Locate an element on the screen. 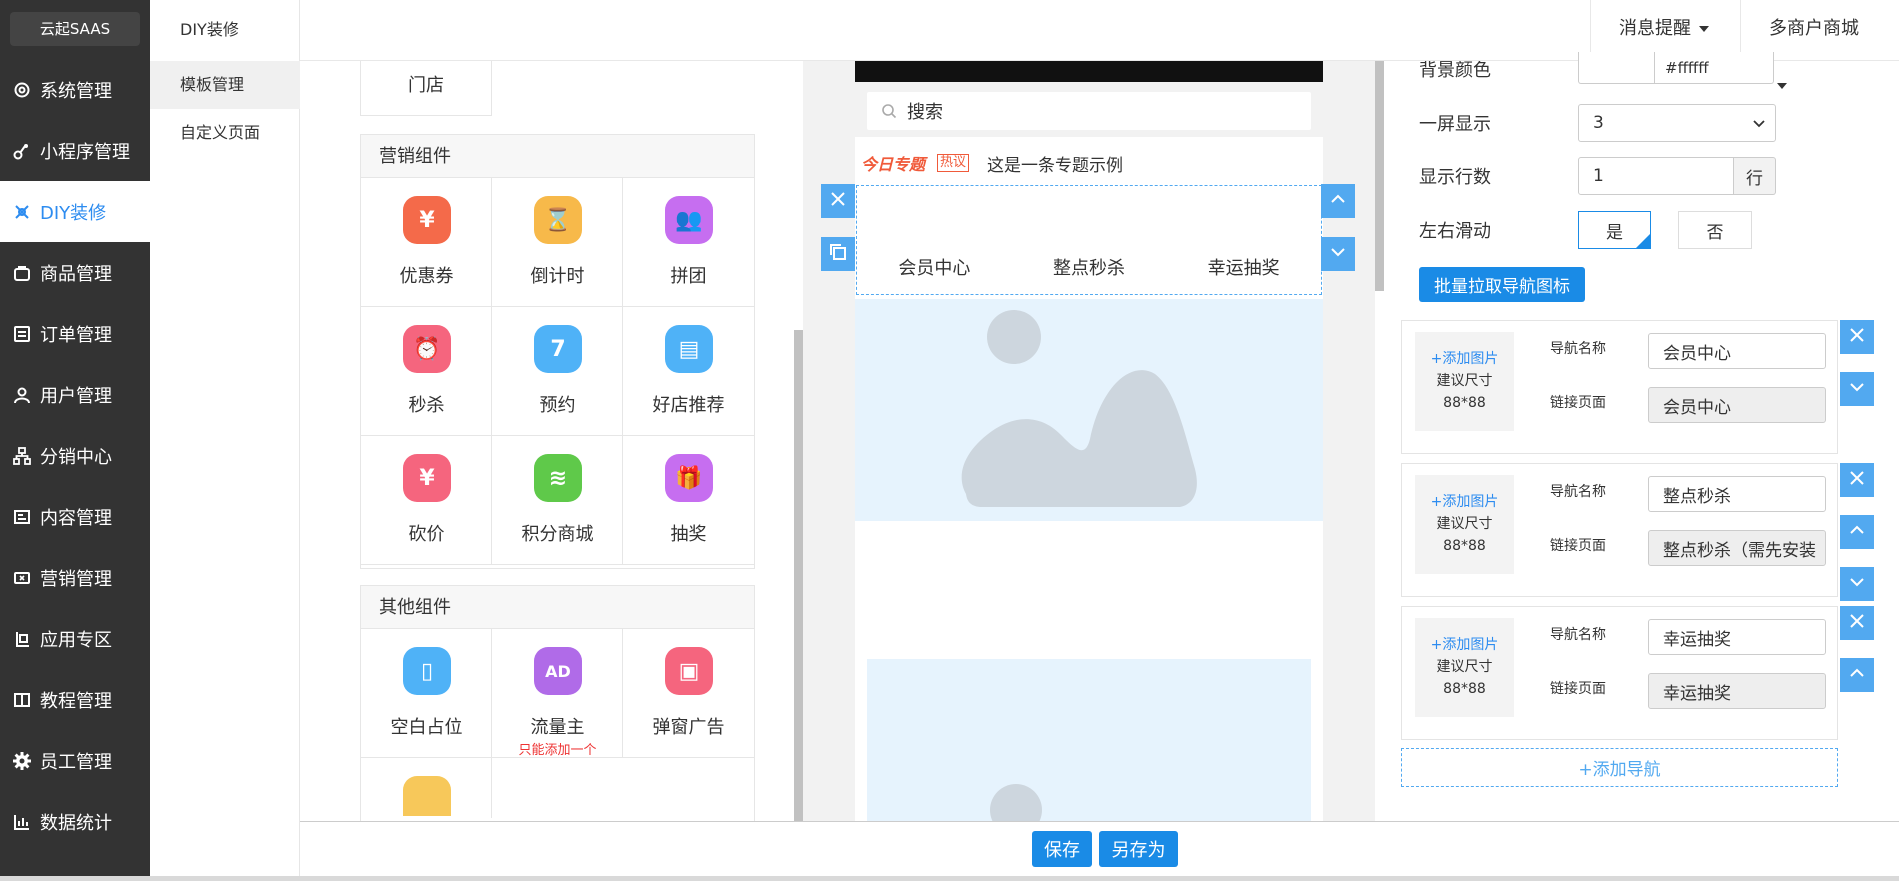  link-page-select: 会员中心 is located at coordinates (1737, 405).